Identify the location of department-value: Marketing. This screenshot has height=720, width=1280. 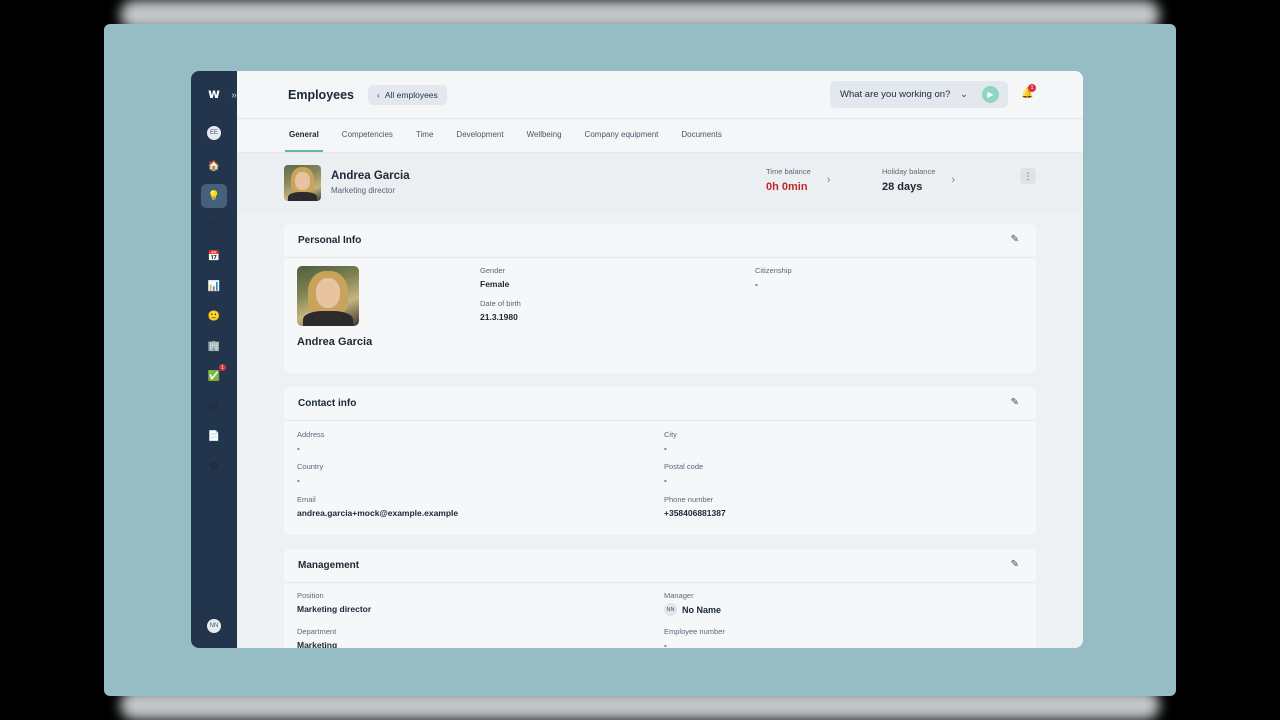
(317, 644).